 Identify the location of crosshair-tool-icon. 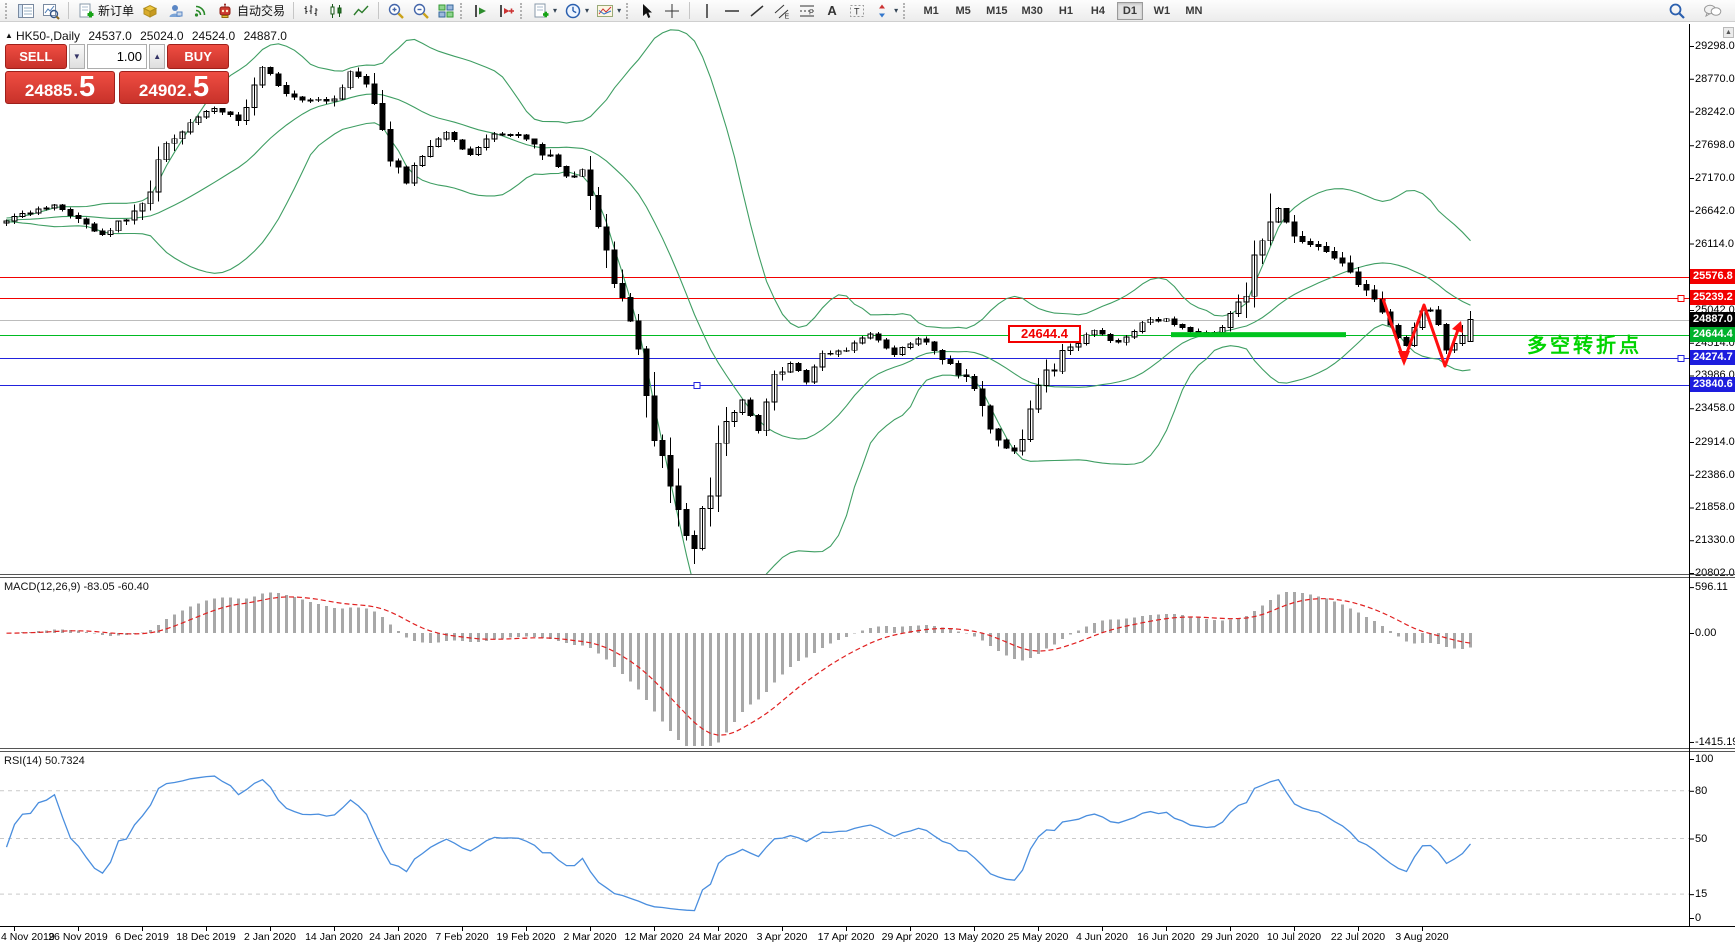
(672, 11).